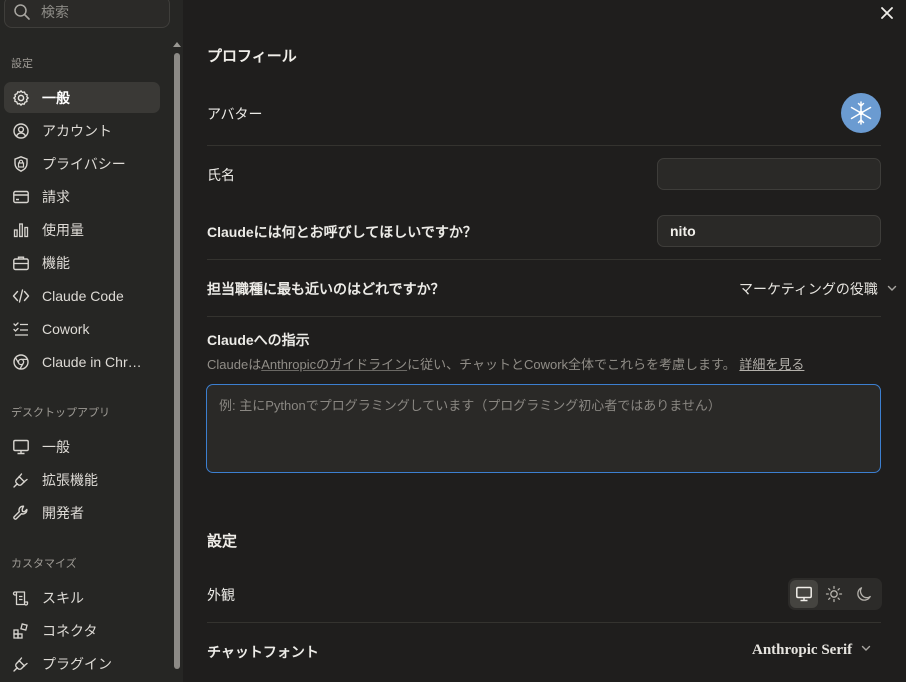 The width and height of the screenshot is (906, 682). I want to click on sidebar-scrollbar, so click(177, 361).